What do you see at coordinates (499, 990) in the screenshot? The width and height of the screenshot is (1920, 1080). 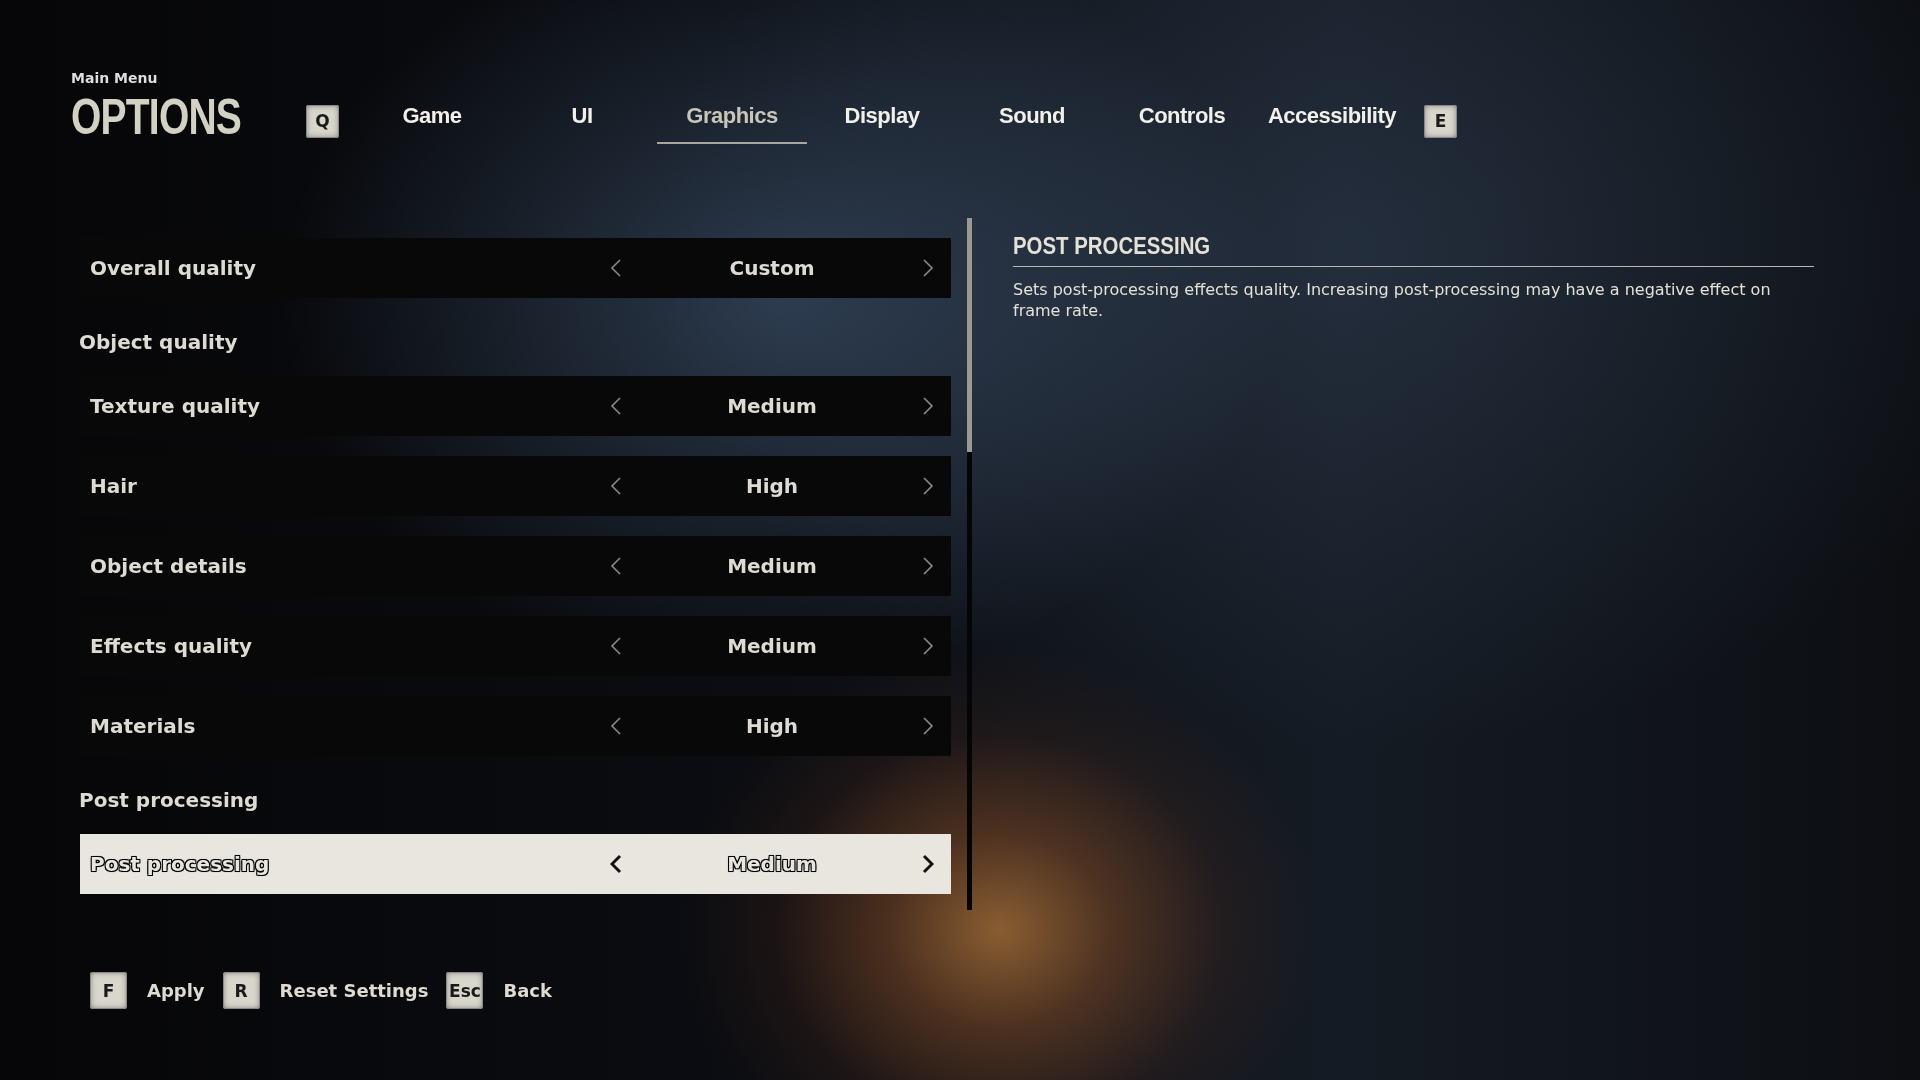 I see `action-button: Esc Back` at bounding box center [499, 990].